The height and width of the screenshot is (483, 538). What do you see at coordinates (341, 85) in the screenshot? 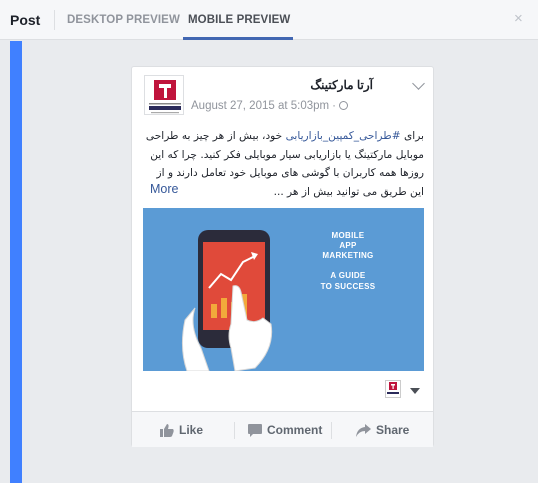
I see `page-name: آرتا مارکتینگ` at bounding box center [341, 85].